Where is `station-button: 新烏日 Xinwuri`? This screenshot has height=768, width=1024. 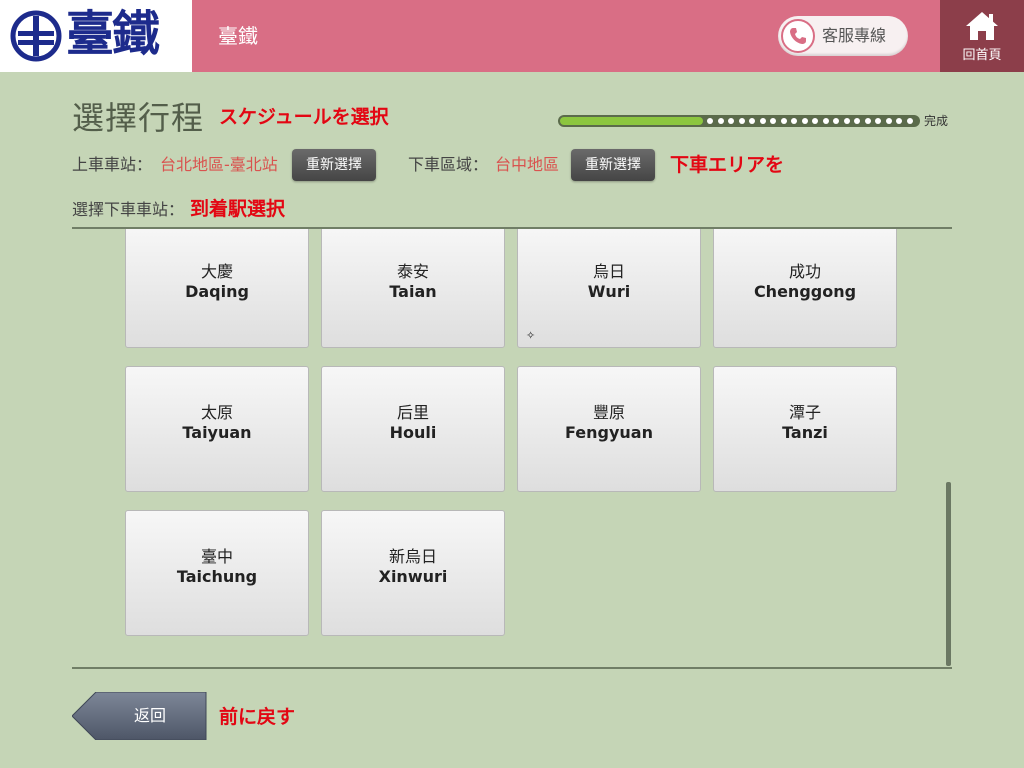
station-button: 新烏日 Xinwuri is located at coordinates (413, 573).